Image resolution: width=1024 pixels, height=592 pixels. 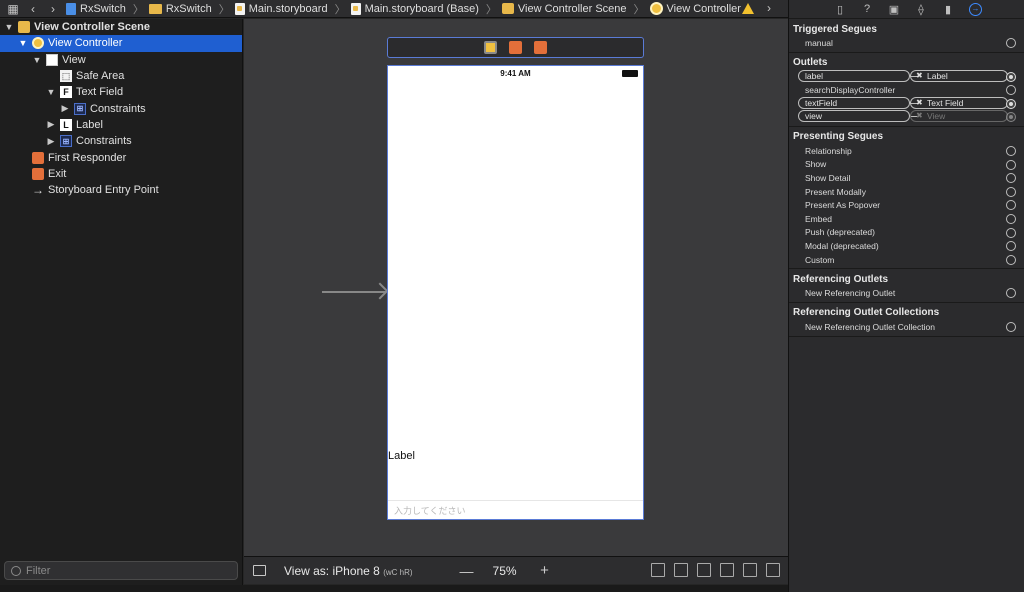 I want to click on segue-row: Push (deprecated), so click(x=906, y=233).